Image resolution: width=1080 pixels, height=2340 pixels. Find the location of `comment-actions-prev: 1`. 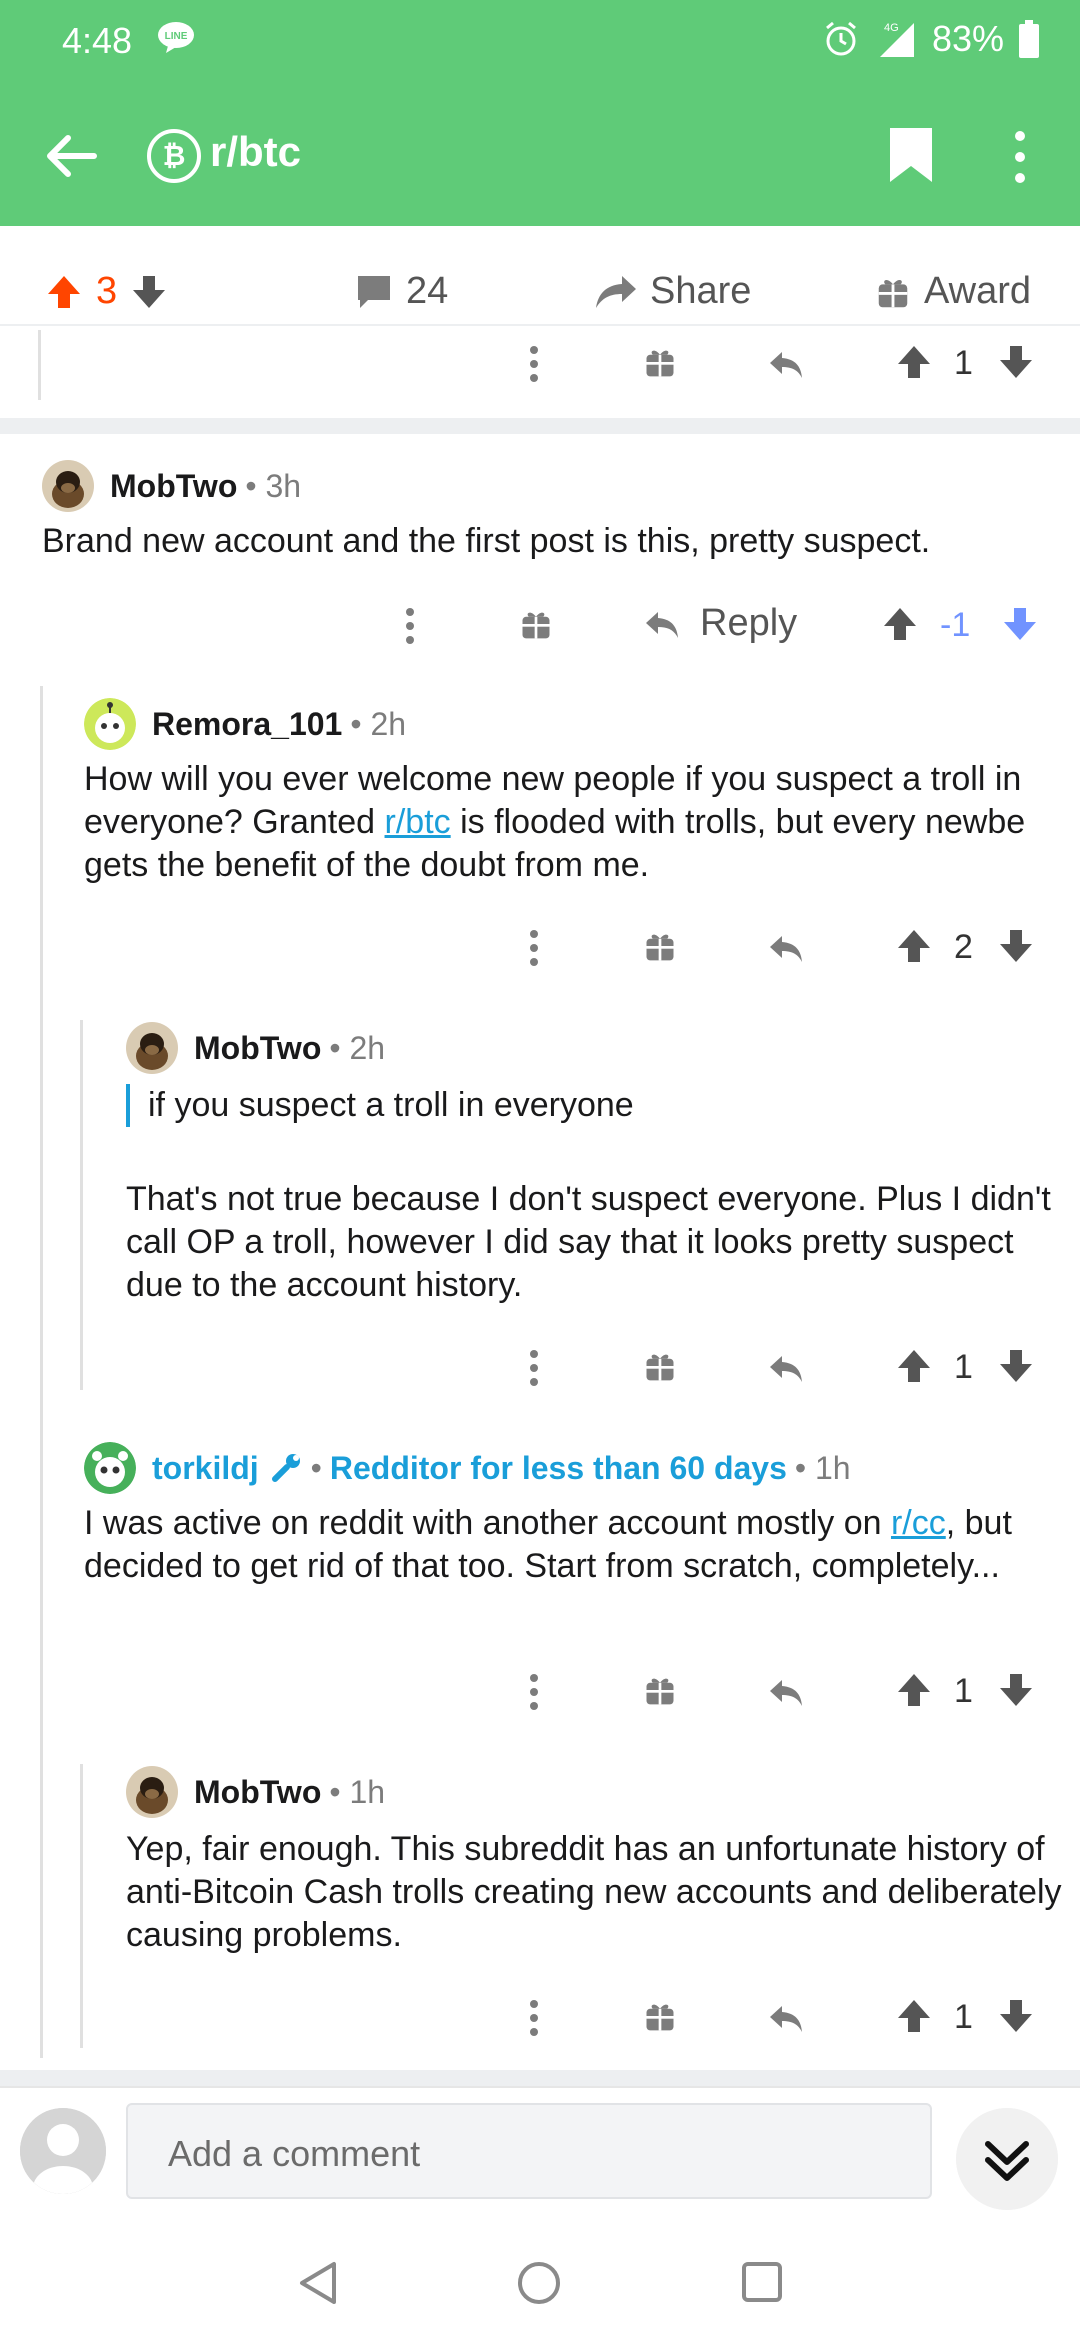

comment-actions-prev: 1 is located at coordinates (540, 364).